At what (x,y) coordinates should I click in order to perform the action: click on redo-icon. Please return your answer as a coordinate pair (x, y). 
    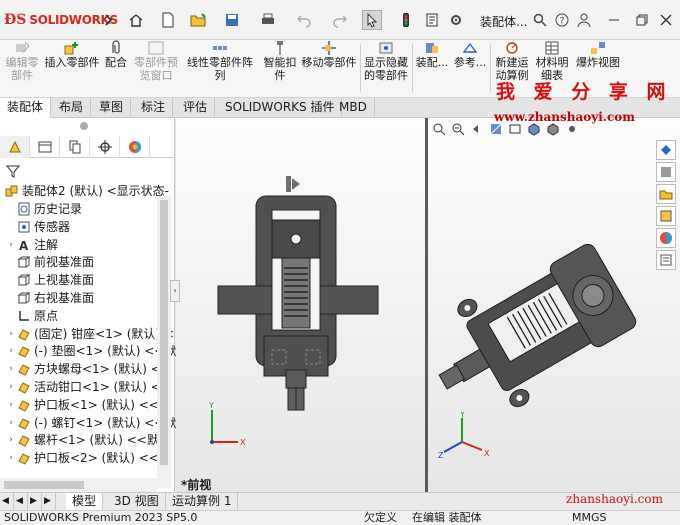
    Looking at the image, I should click on (340, 20).